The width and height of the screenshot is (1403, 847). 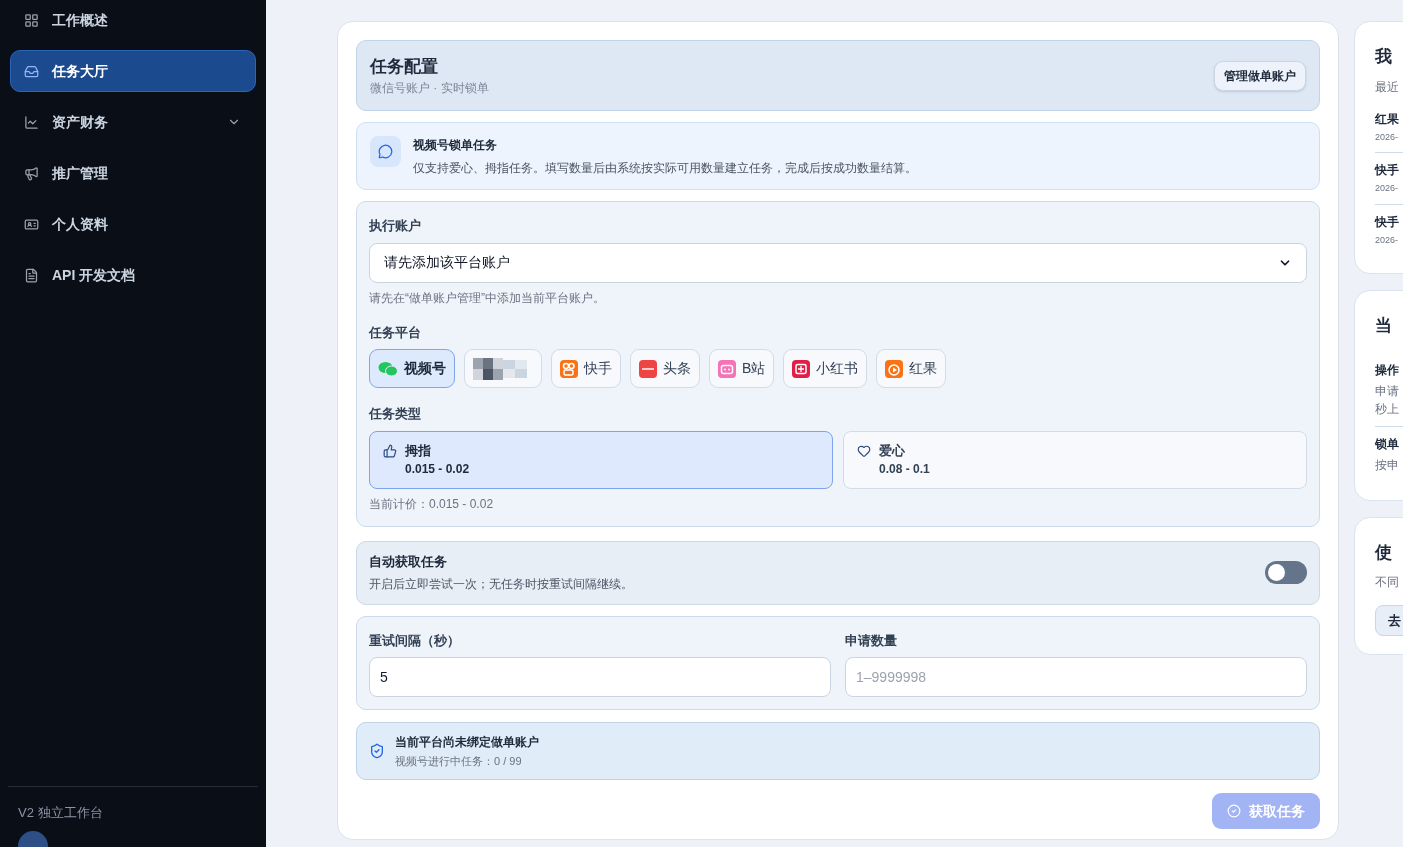 What do you see at coordinates (487, 298) in the screenshot?
I see `hint-text: 请先在“做单账户管理”中添加当前平台账户。` at bounding box center [487, 298].